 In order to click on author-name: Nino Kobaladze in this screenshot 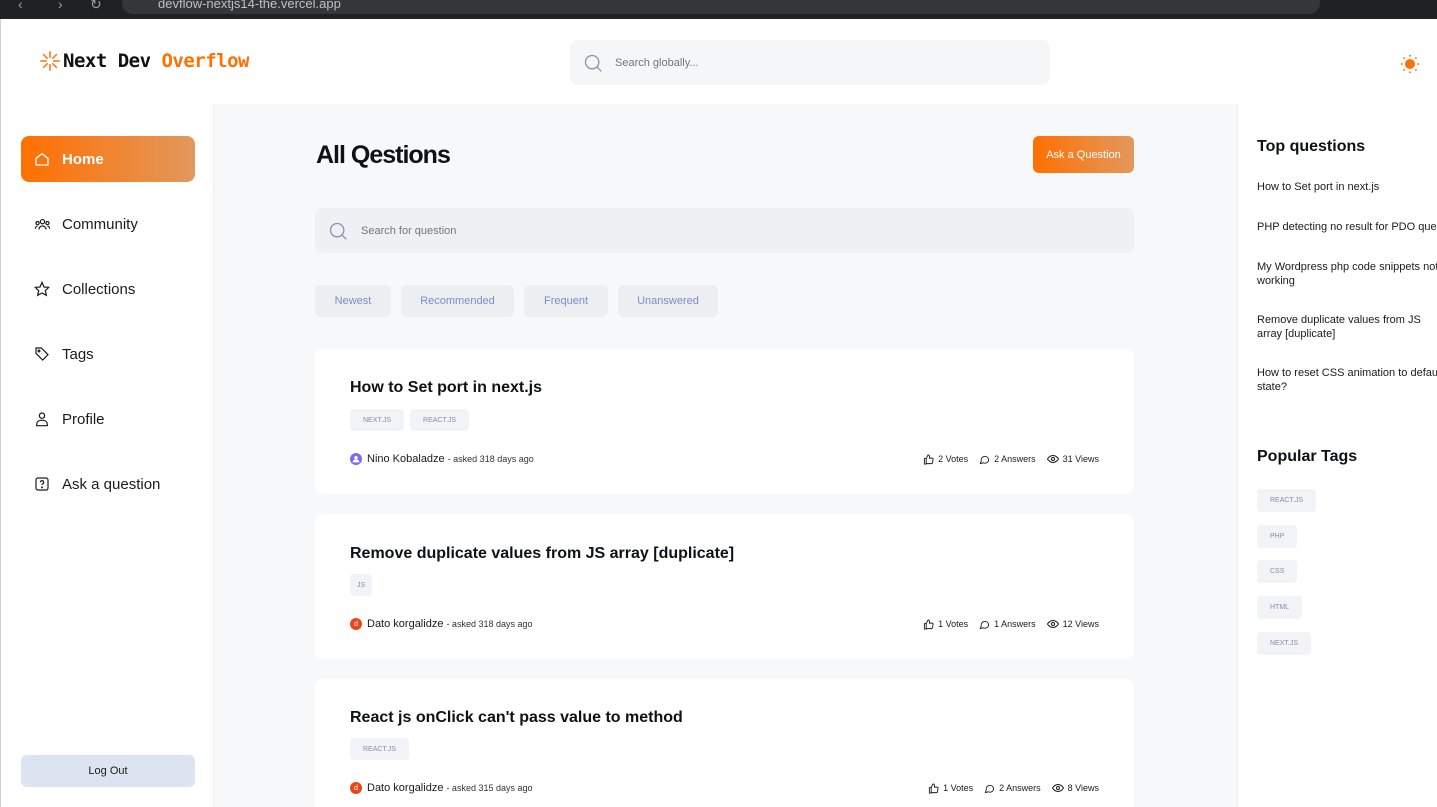, I will do `click(406, 459)`.